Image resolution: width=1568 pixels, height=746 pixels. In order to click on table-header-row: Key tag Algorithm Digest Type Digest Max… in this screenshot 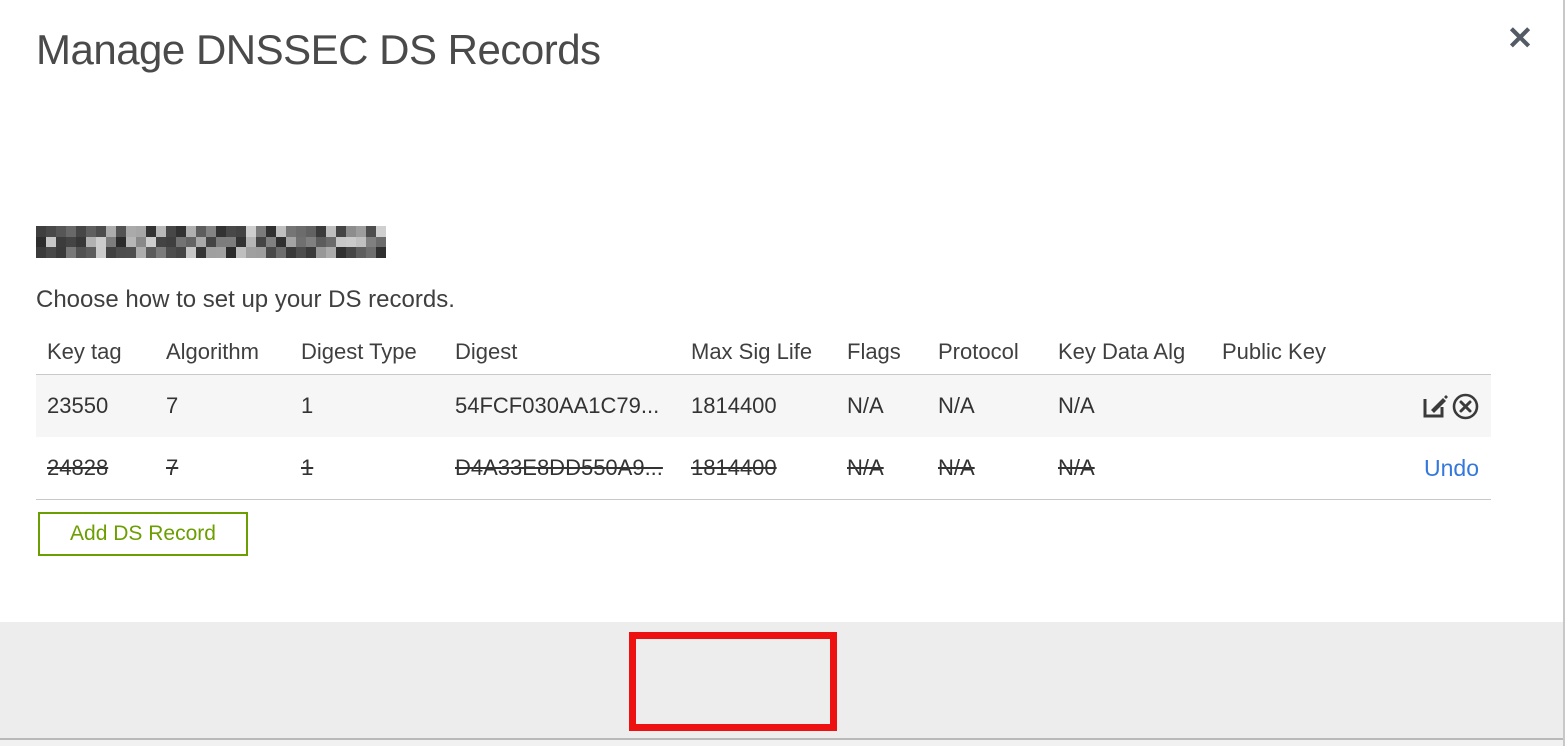, I will do `click(763, 352)`.